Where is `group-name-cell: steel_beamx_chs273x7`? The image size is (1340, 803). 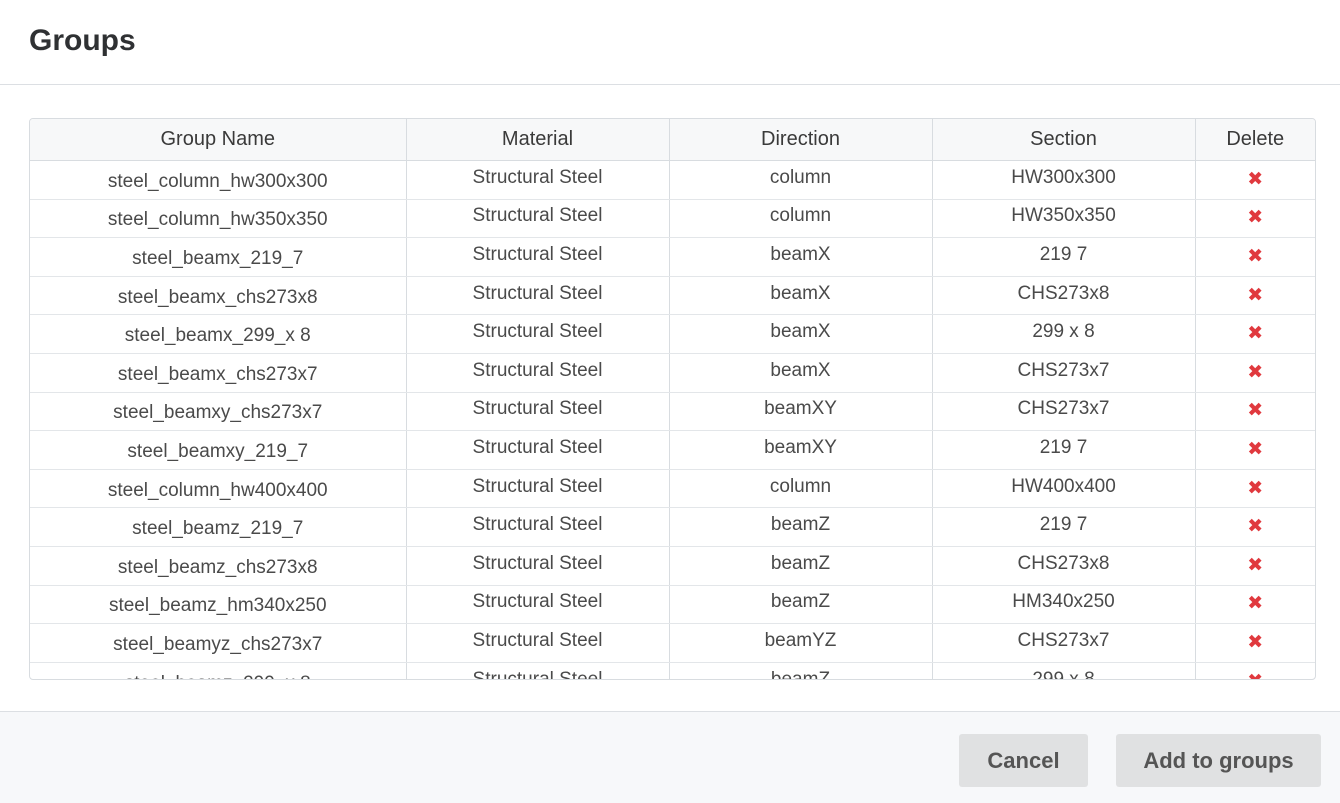 group-name-cell: steel_beamx_chs273x7 is located at coordinates (218, 373).